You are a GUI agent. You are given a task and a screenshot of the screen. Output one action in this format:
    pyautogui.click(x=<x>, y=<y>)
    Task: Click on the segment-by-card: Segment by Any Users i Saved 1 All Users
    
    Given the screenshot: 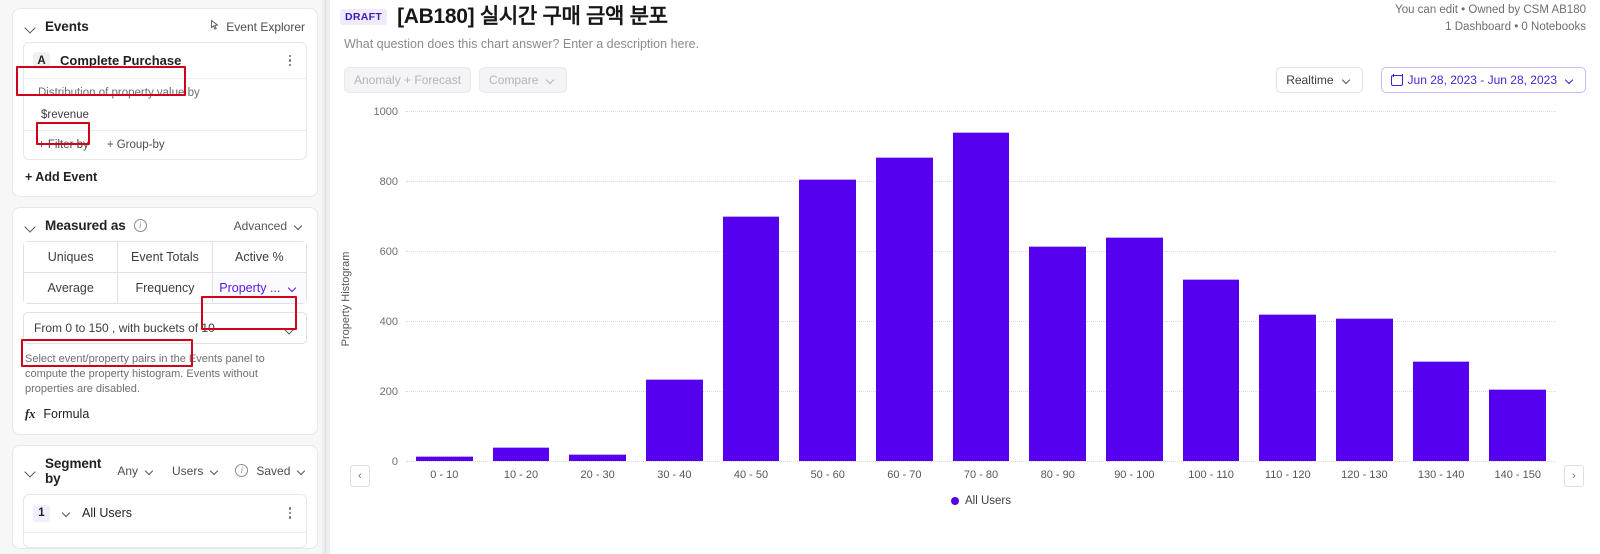 What is the action you would take?
    pyautogui.click(x=165, y=496)
    